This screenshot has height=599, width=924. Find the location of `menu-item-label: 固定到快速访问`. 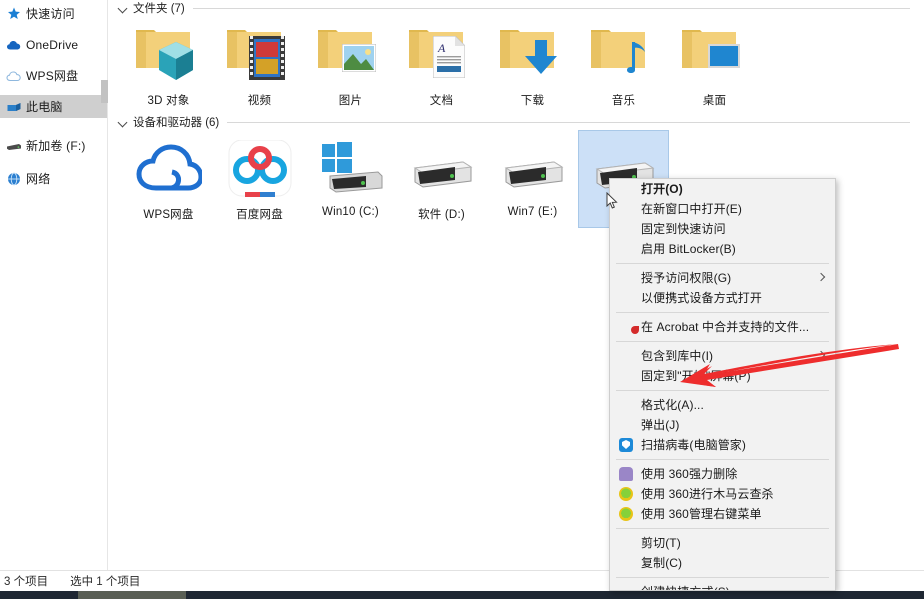

menu-item-label: 固定到快速访问 is located at coordinates (683, 229).